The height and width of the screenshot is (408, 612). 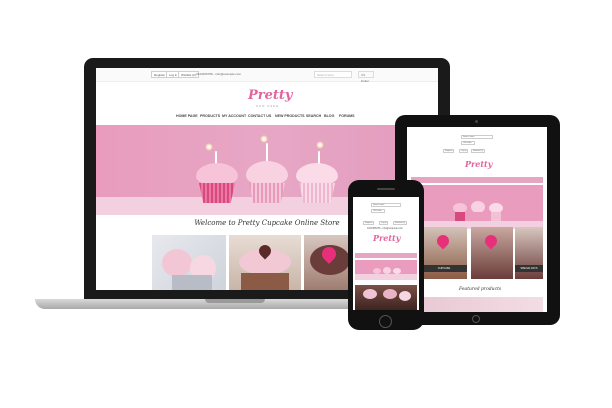 What do you see at coordinates (259, 116) in the screenshot?
I see `nav-contact-us: CONTACT US` at bounding box center [259, 116].